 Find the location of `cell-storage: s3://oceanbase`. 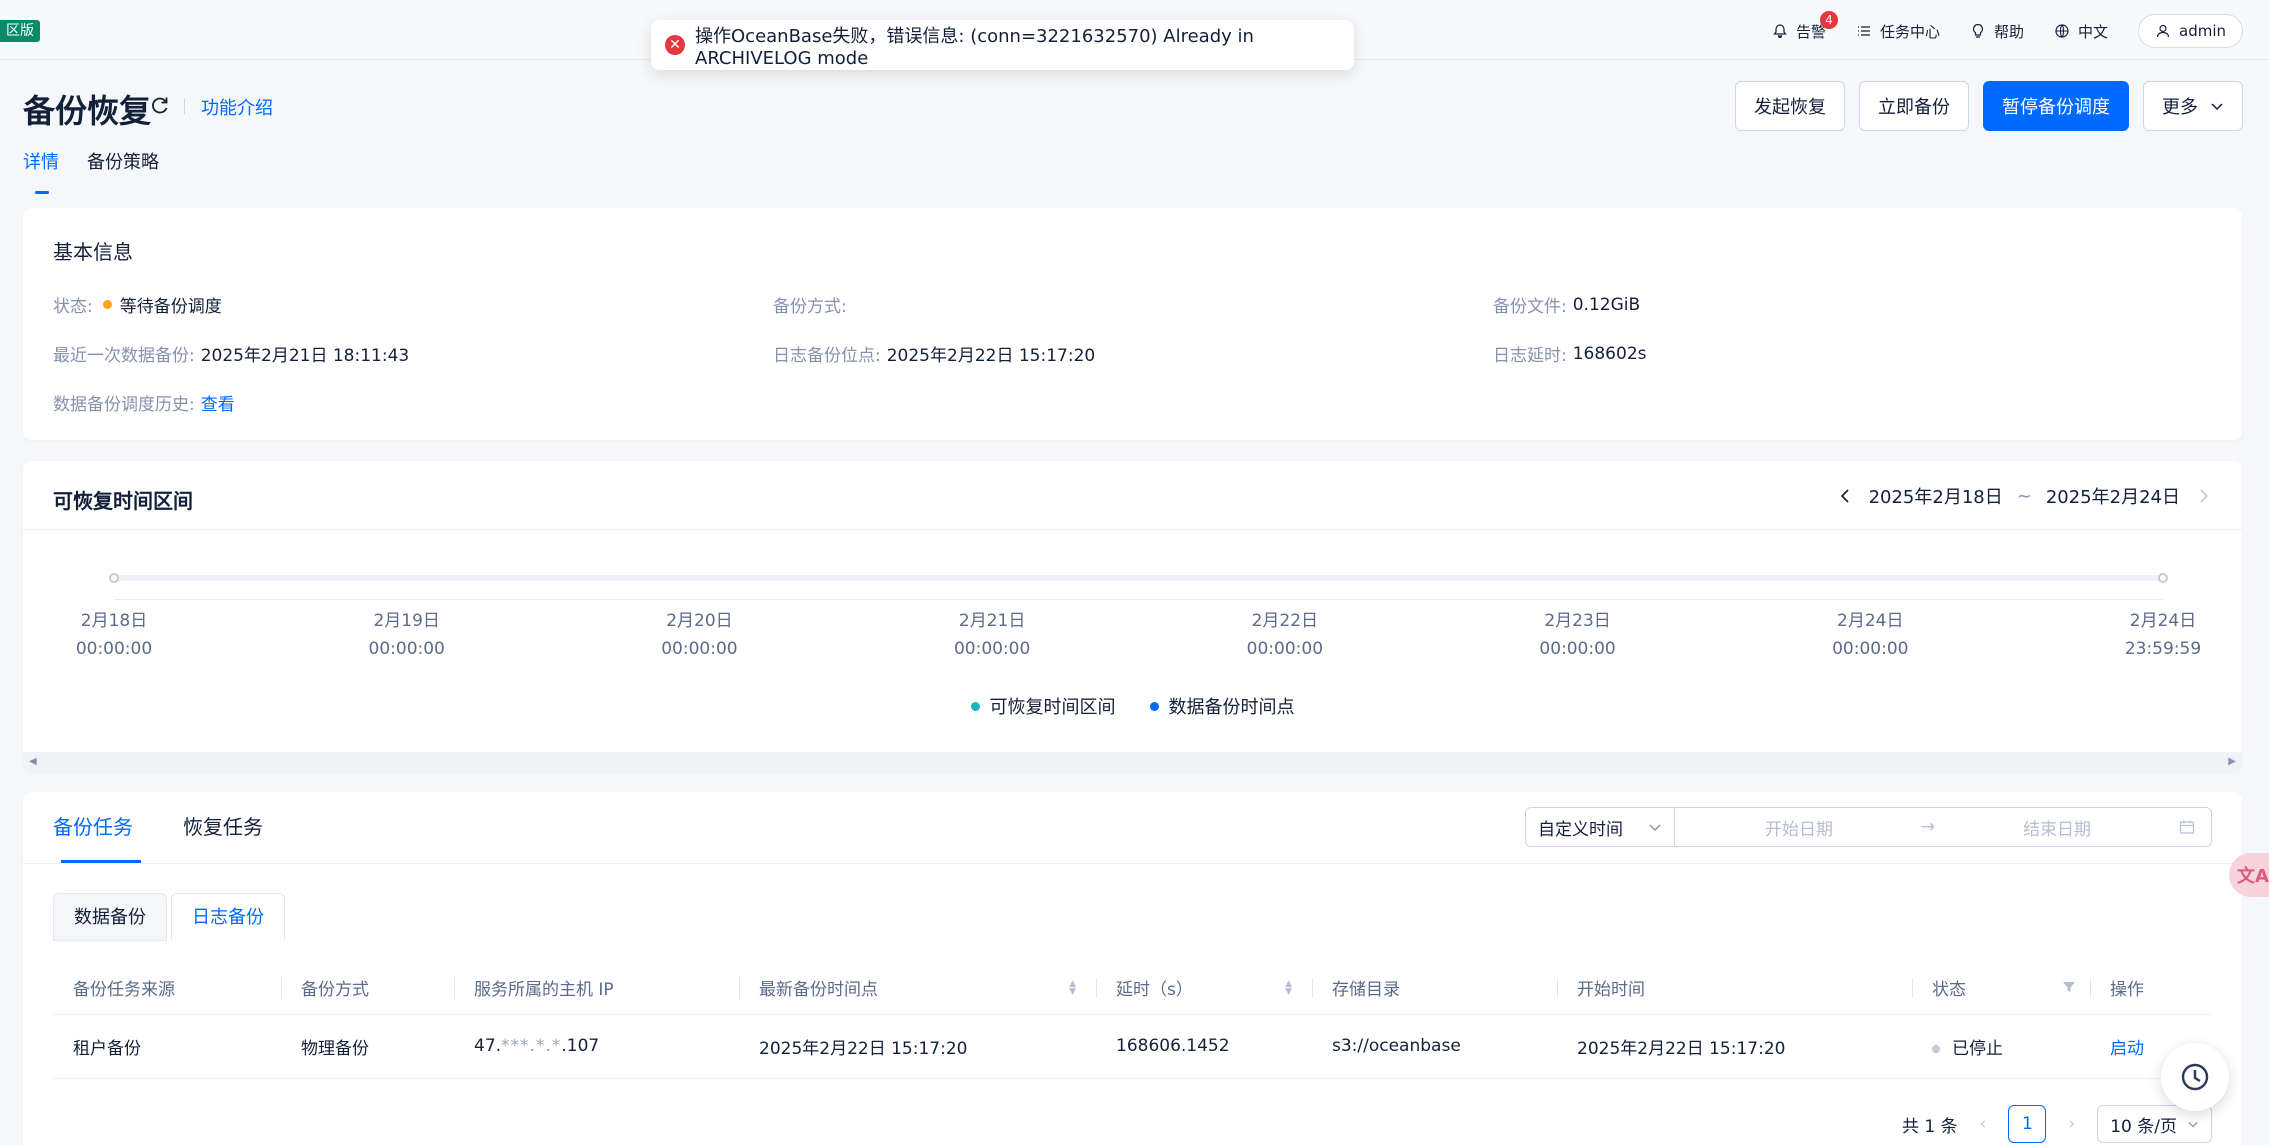

cell-storage: s3://oceanbase is located at coordinates (1434, 1046).